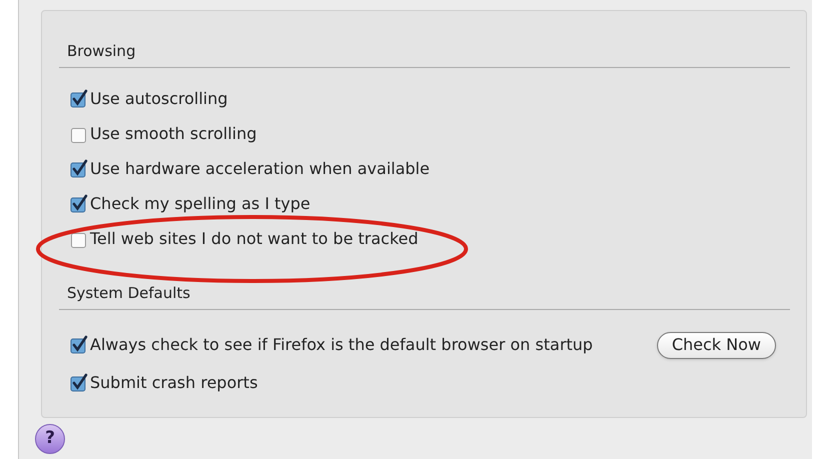 The height and width of the screenshot is (459, 821). Describe the element at coordinates (159, 99) in the screenshot. I see `option-label: Use autoscrolling` at that location.